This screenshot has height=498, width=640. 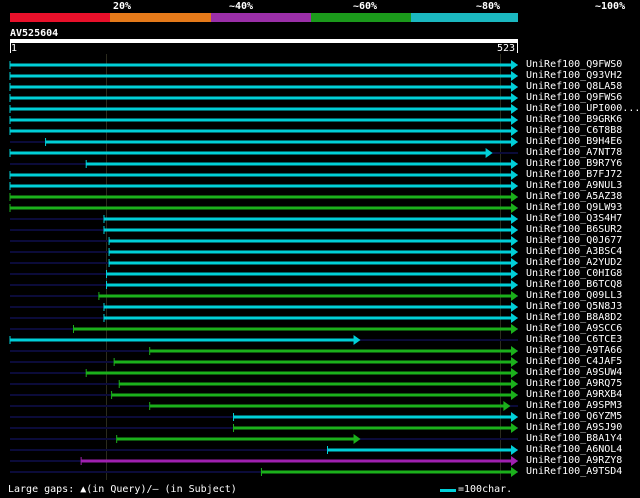 I want to click on identity-label-20: 20%, so click(x=122, y=6).